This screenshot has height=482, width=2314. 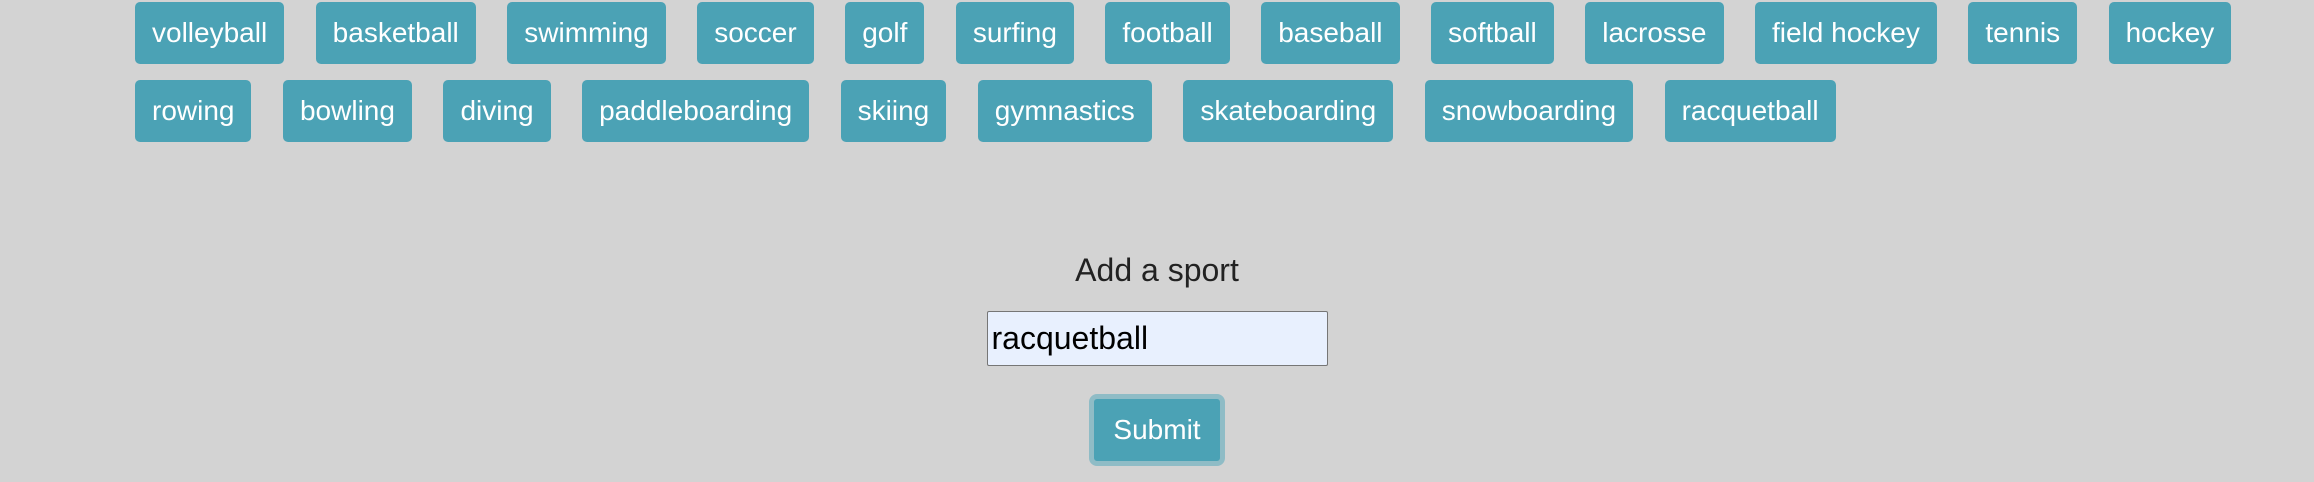 What do you see at coordinates (1157, 338) in the screenshot?
I see `sport-input` at bounding box center [1157, 338].